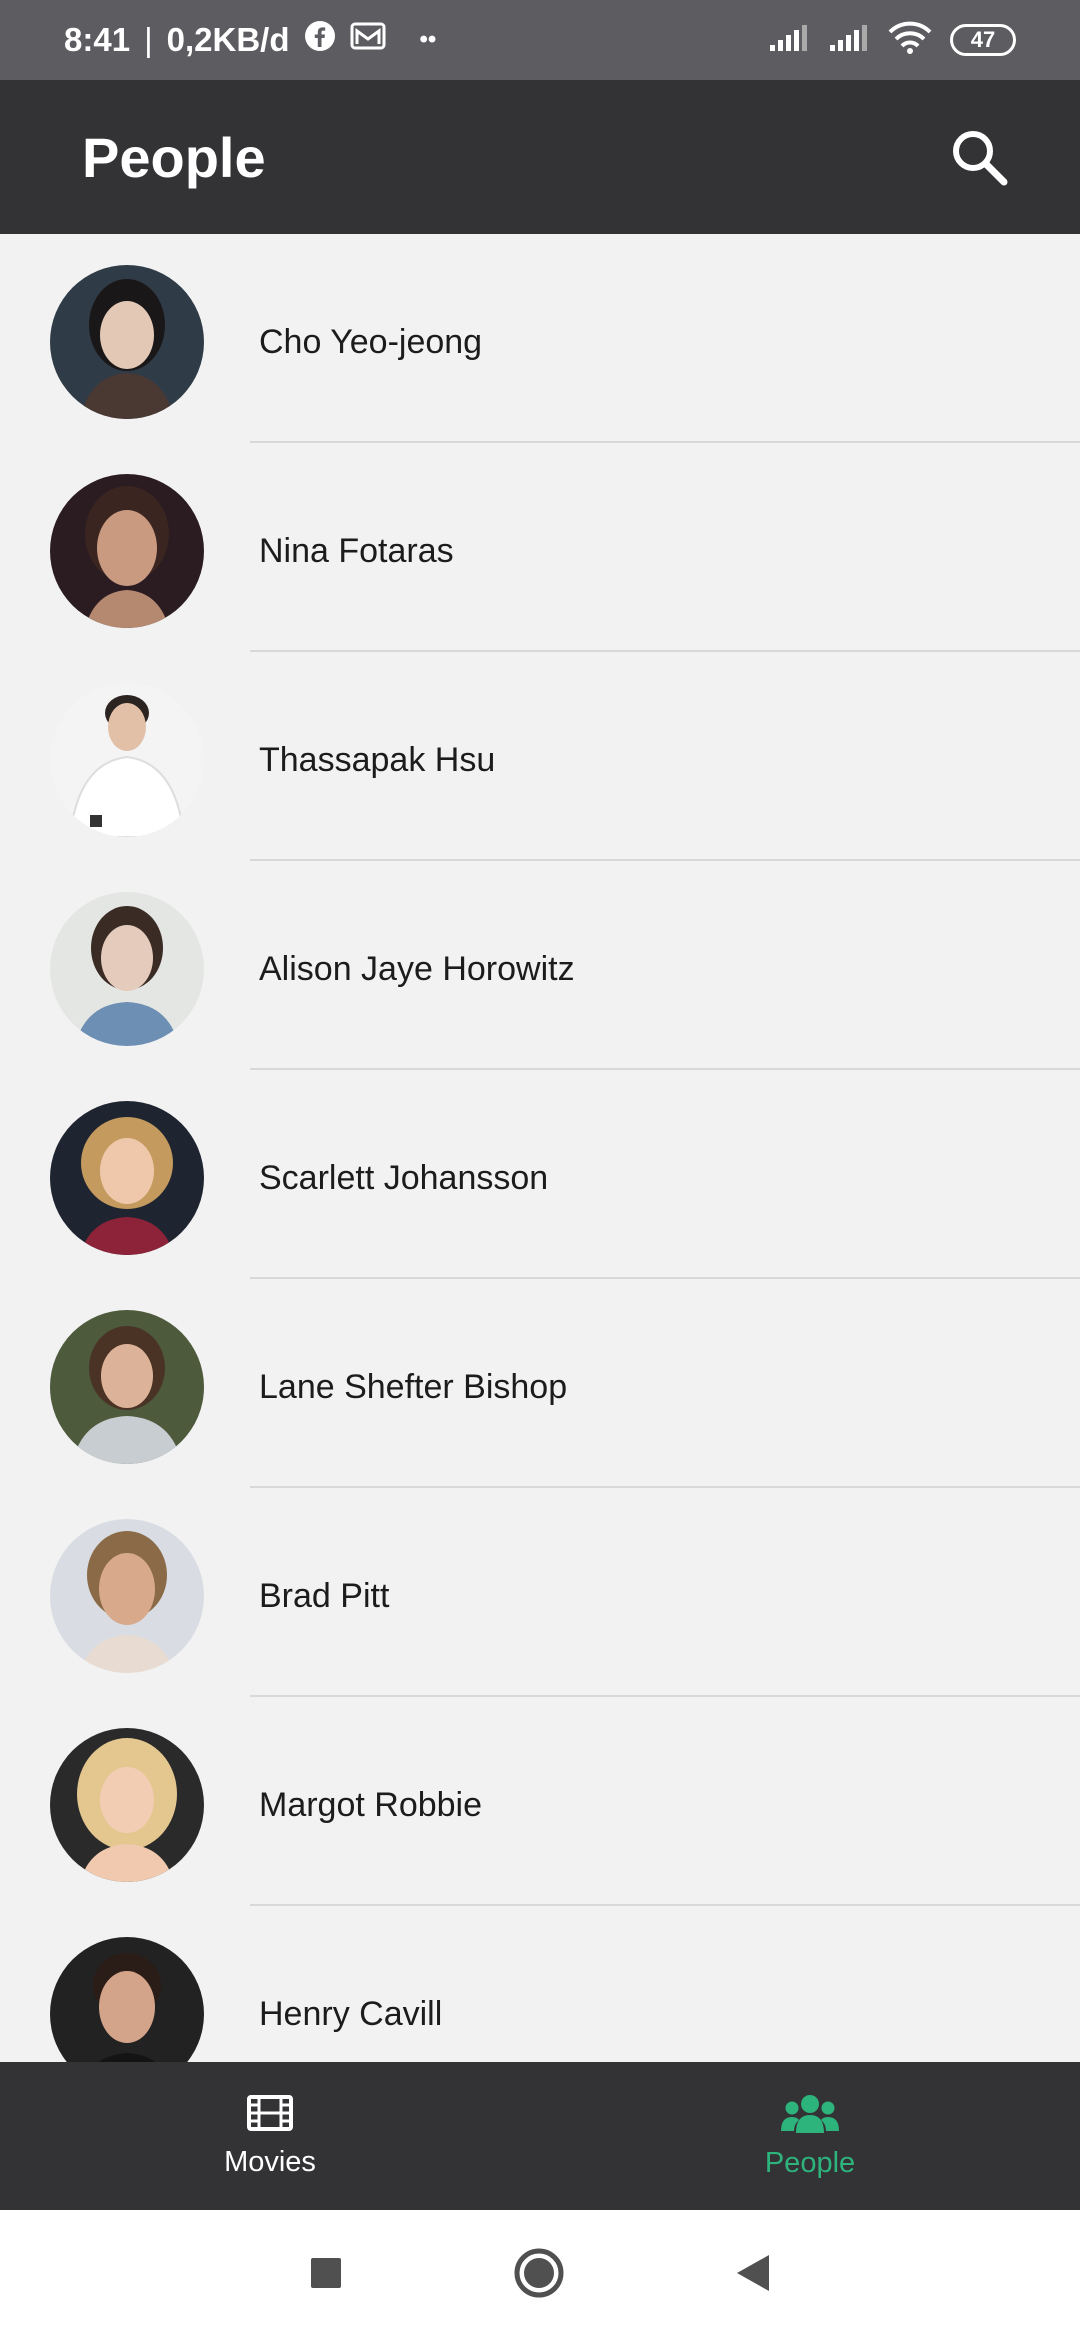  Describe the element at coordinates (97, 39) in the screenshot. I see `status-time: 8:41` at that location.